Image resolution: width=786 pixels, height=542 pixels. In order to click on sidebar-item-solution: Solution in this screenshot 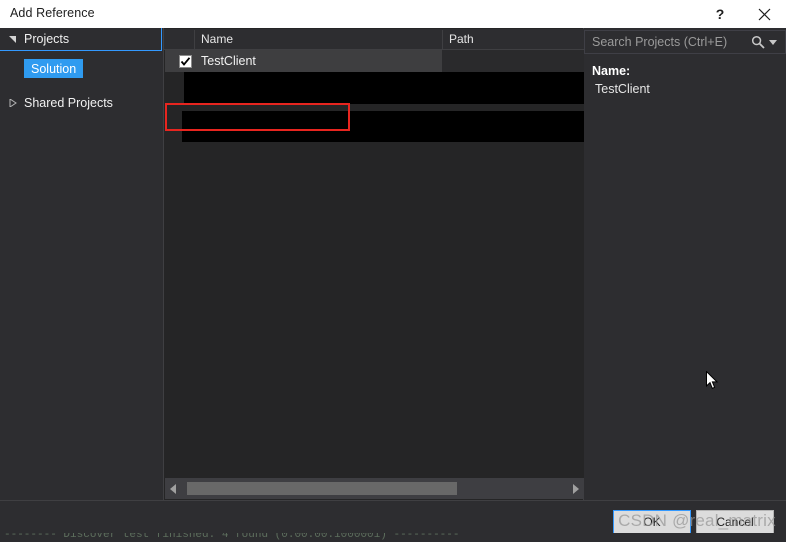, I will do `click(54, 68)`.